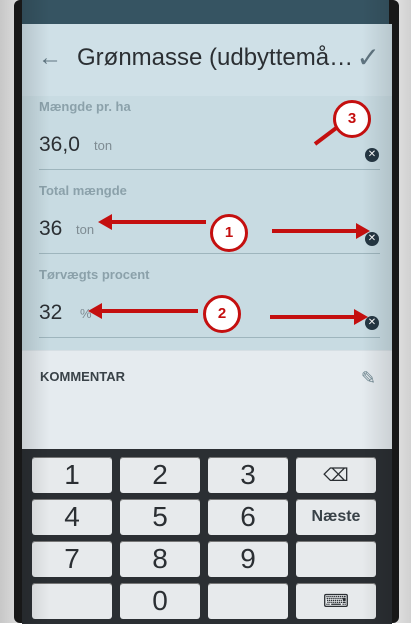 The image size is (411, 624). What do you see at coordinates (72, 517) in the screenshot?
I see `key-4: 4` at bounding box center [72, 517].